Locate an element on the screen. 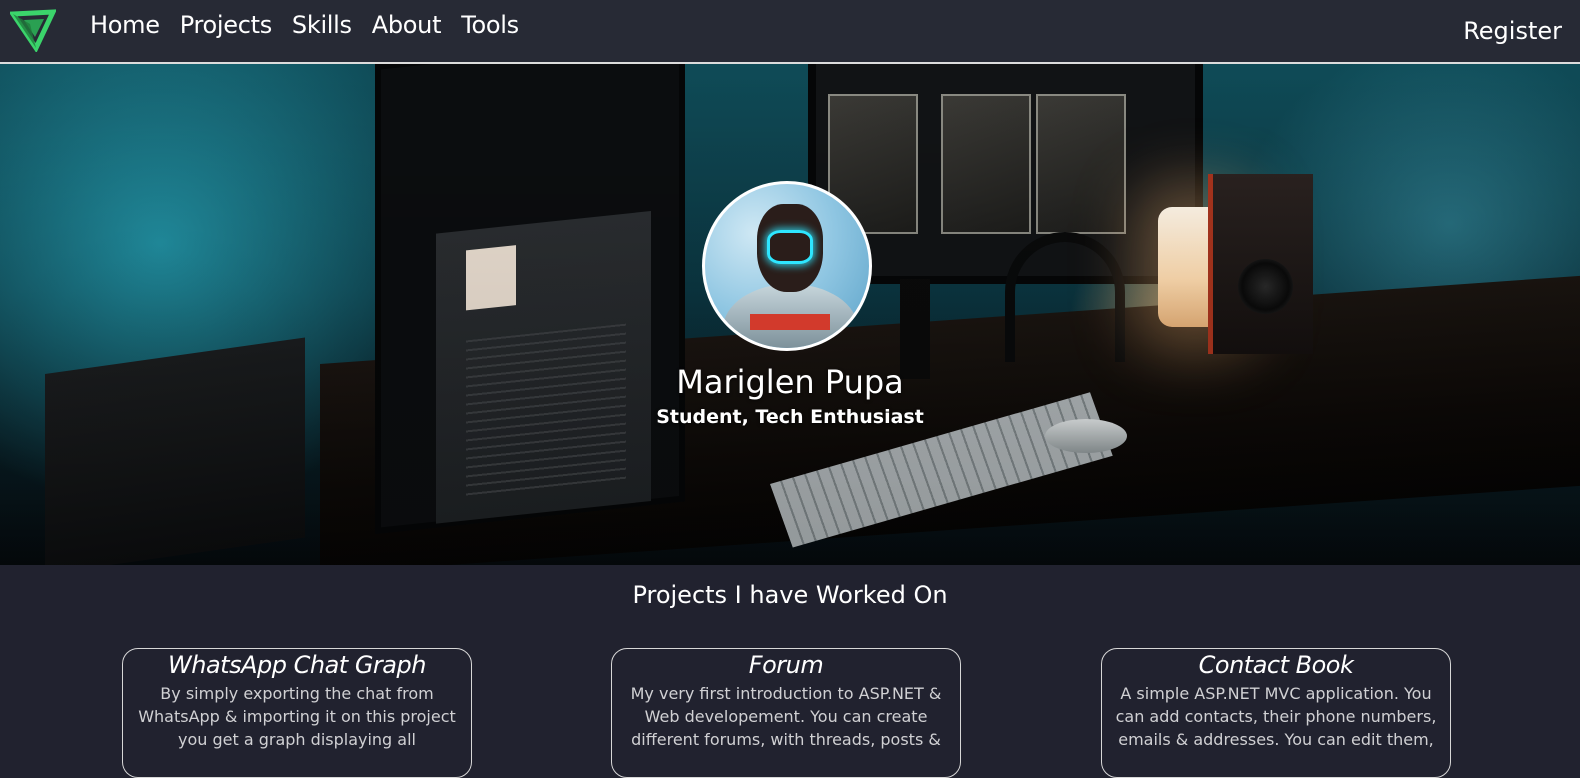  logo-icon is located at coordinates (33, 30).